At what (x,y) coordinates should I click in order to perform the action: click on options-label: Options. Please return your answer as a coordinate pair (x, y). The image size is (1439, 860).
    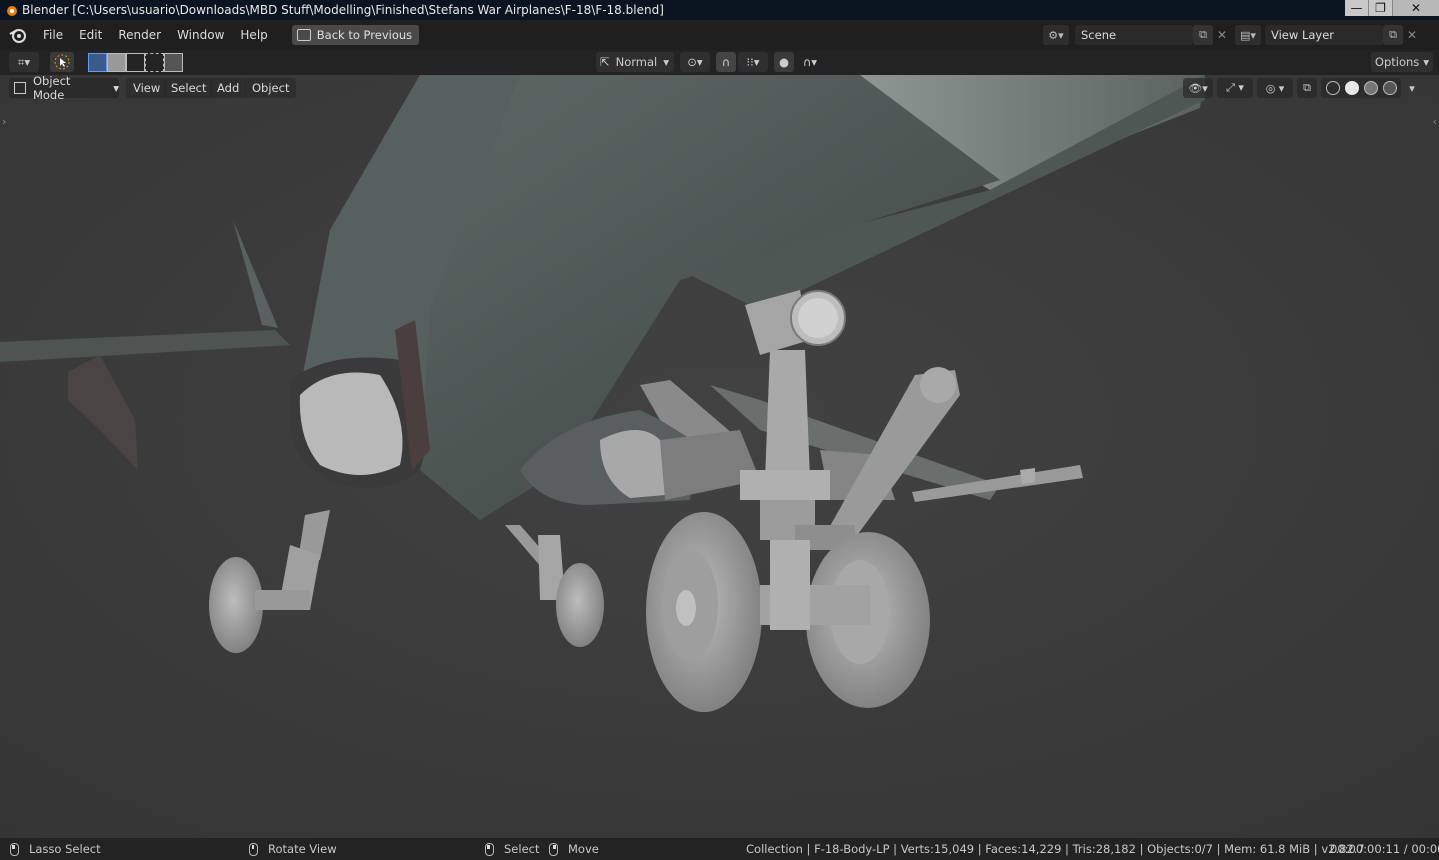
    Looking at the image, I should click on (1397, 62).